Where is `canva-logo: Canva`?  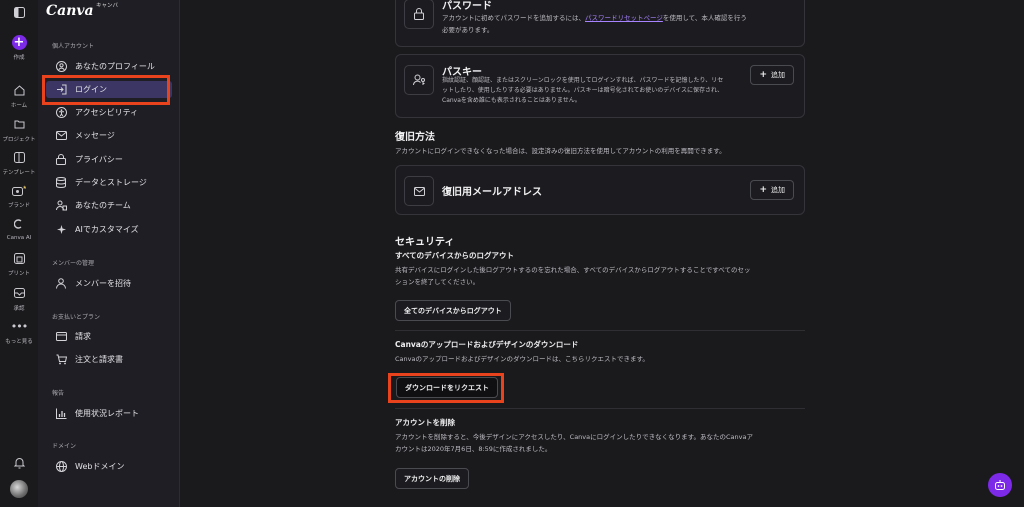
canva-logo: Canva is located at coordinates (70, 11).